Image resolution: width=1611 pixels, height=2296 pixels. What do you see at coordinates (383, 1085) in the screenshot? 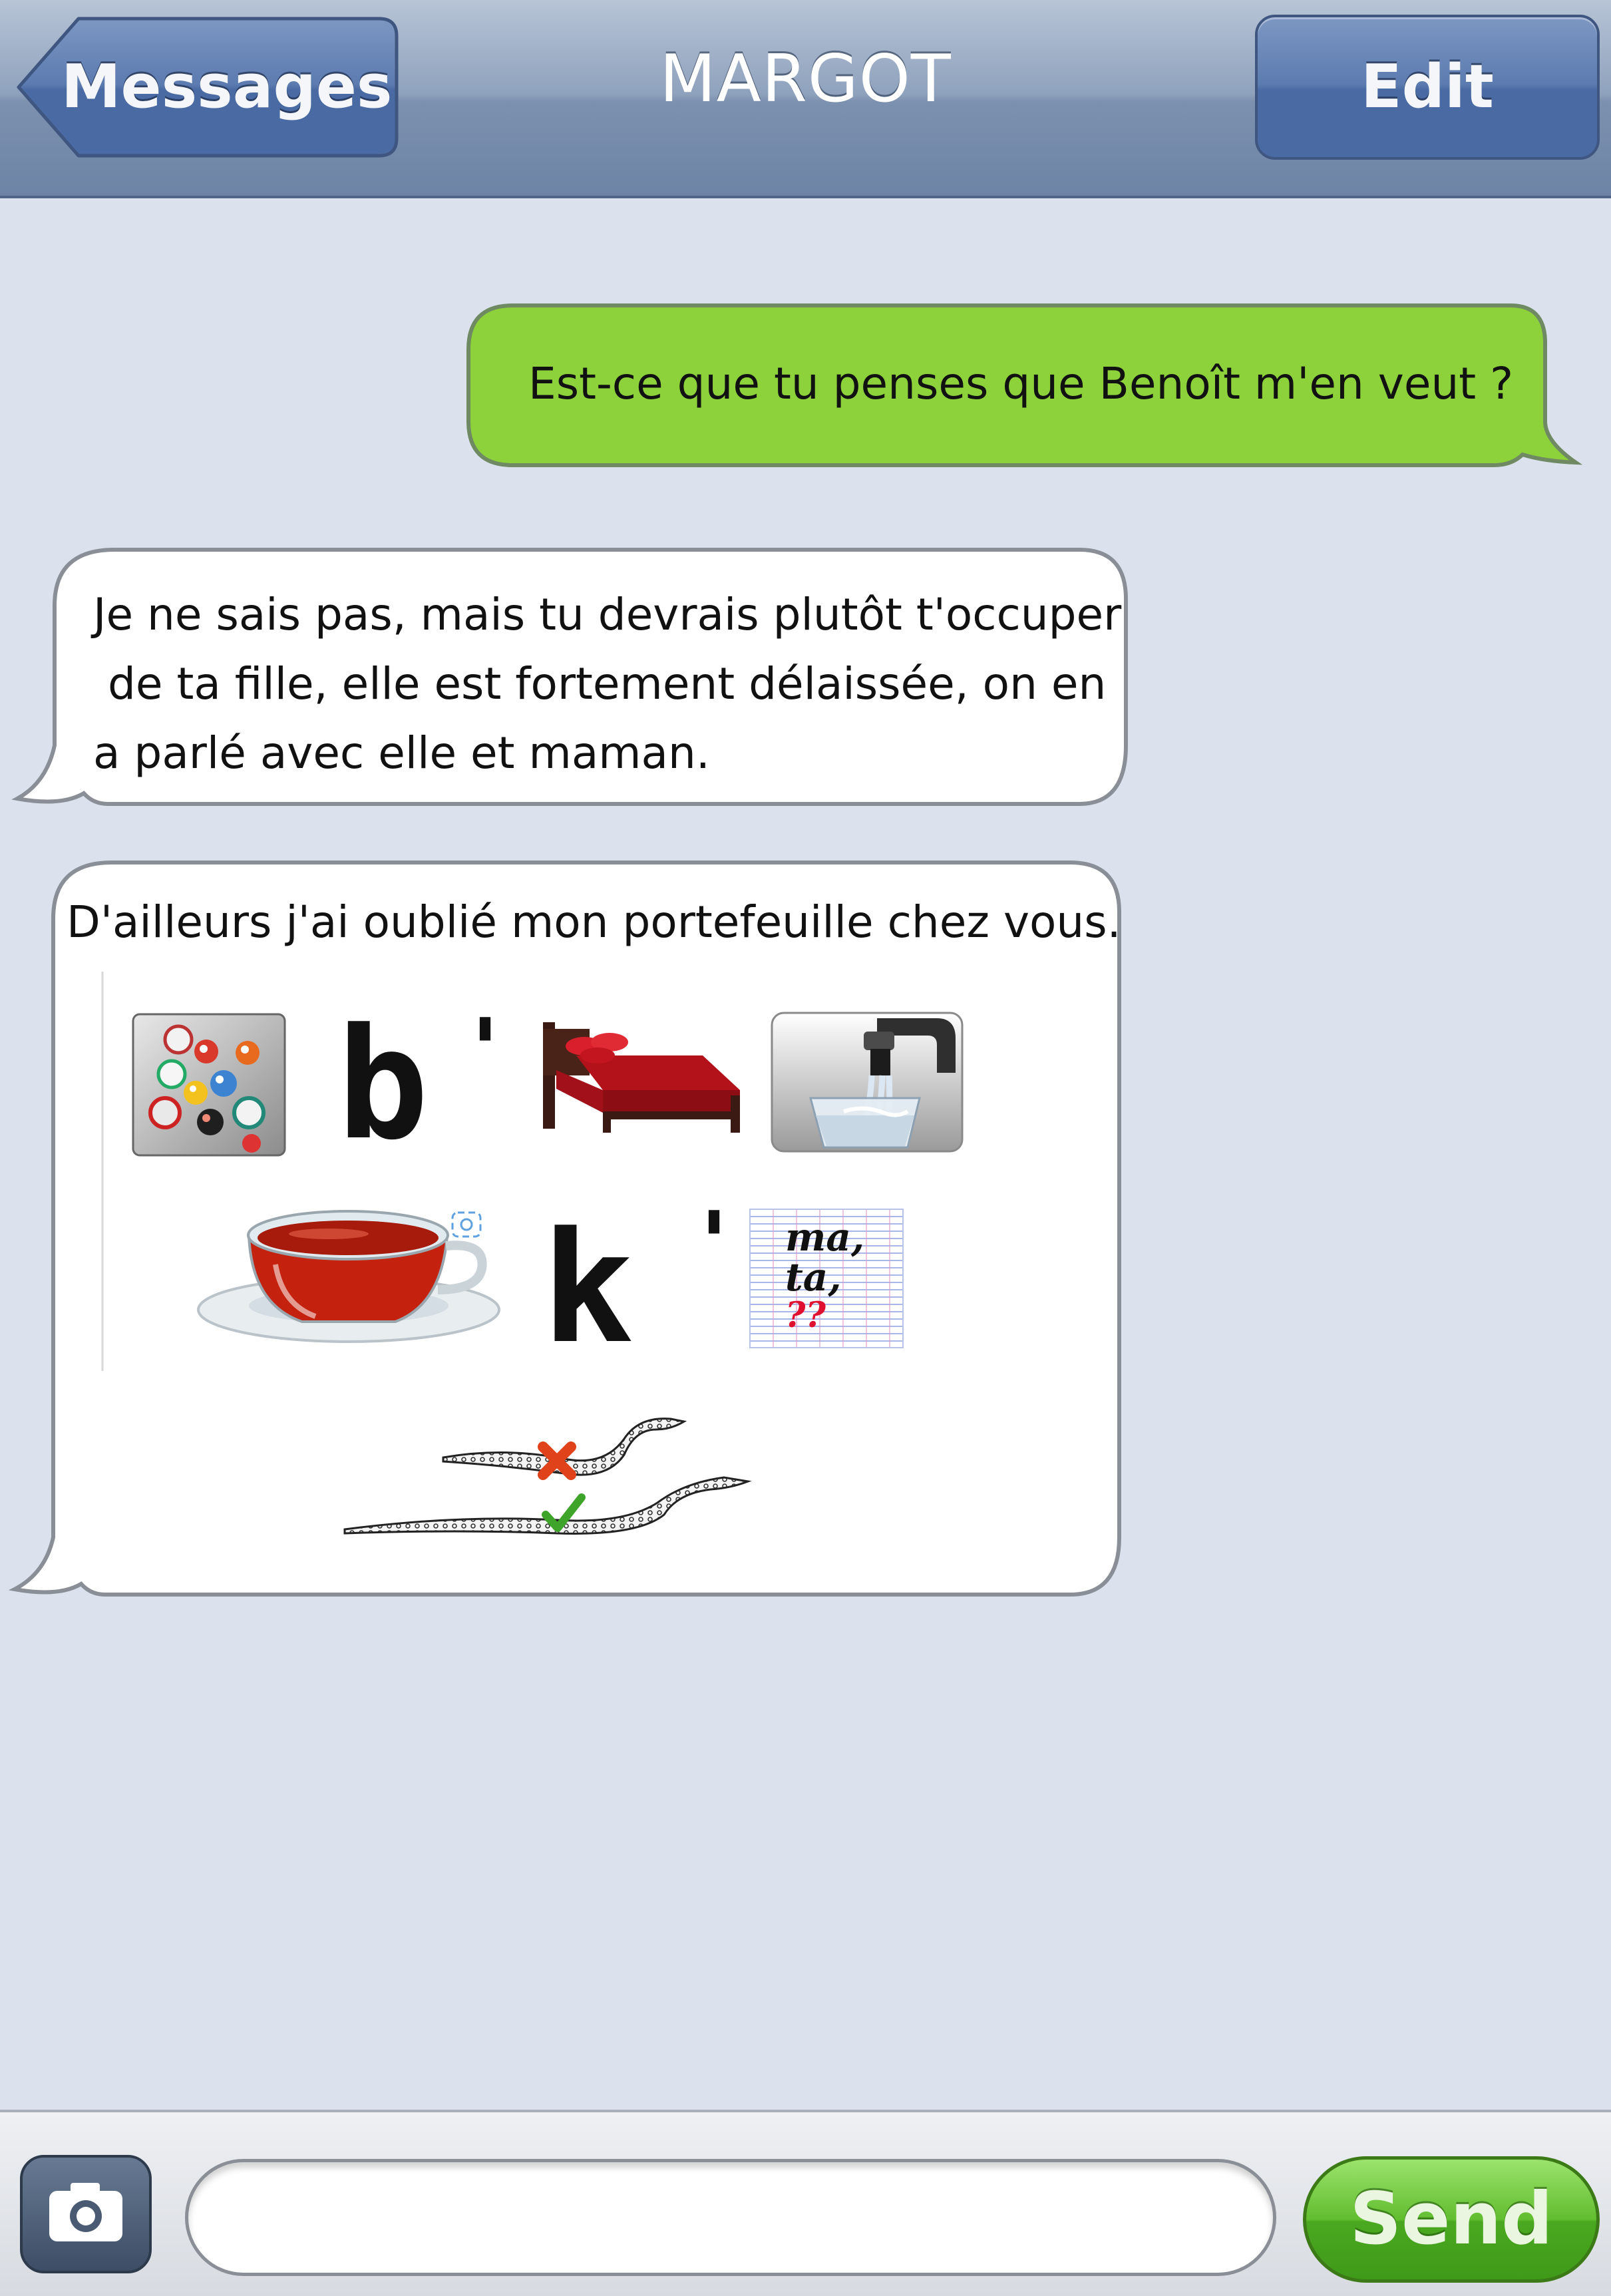
I see `rebus-letter-b: b` at bounding box center [383, 1085].